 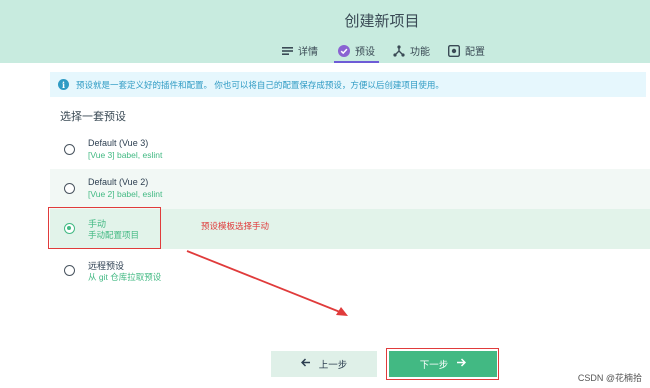 I want to click on prev-button-label: 上一步, so click(x=333, y=365).